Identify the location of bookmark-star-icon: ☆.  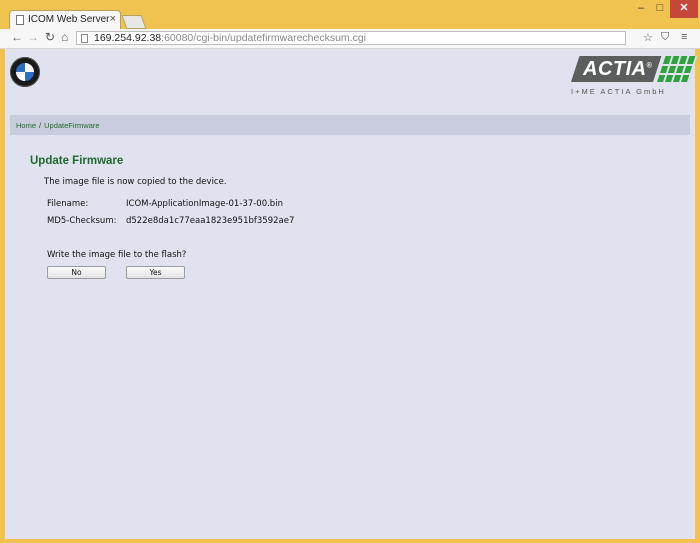
(648, 37).